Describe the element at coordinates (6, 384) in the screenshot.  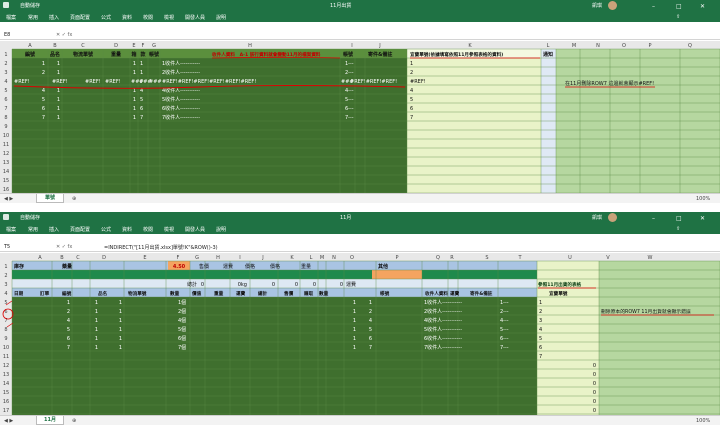
I see `row-number: 14` at that location.